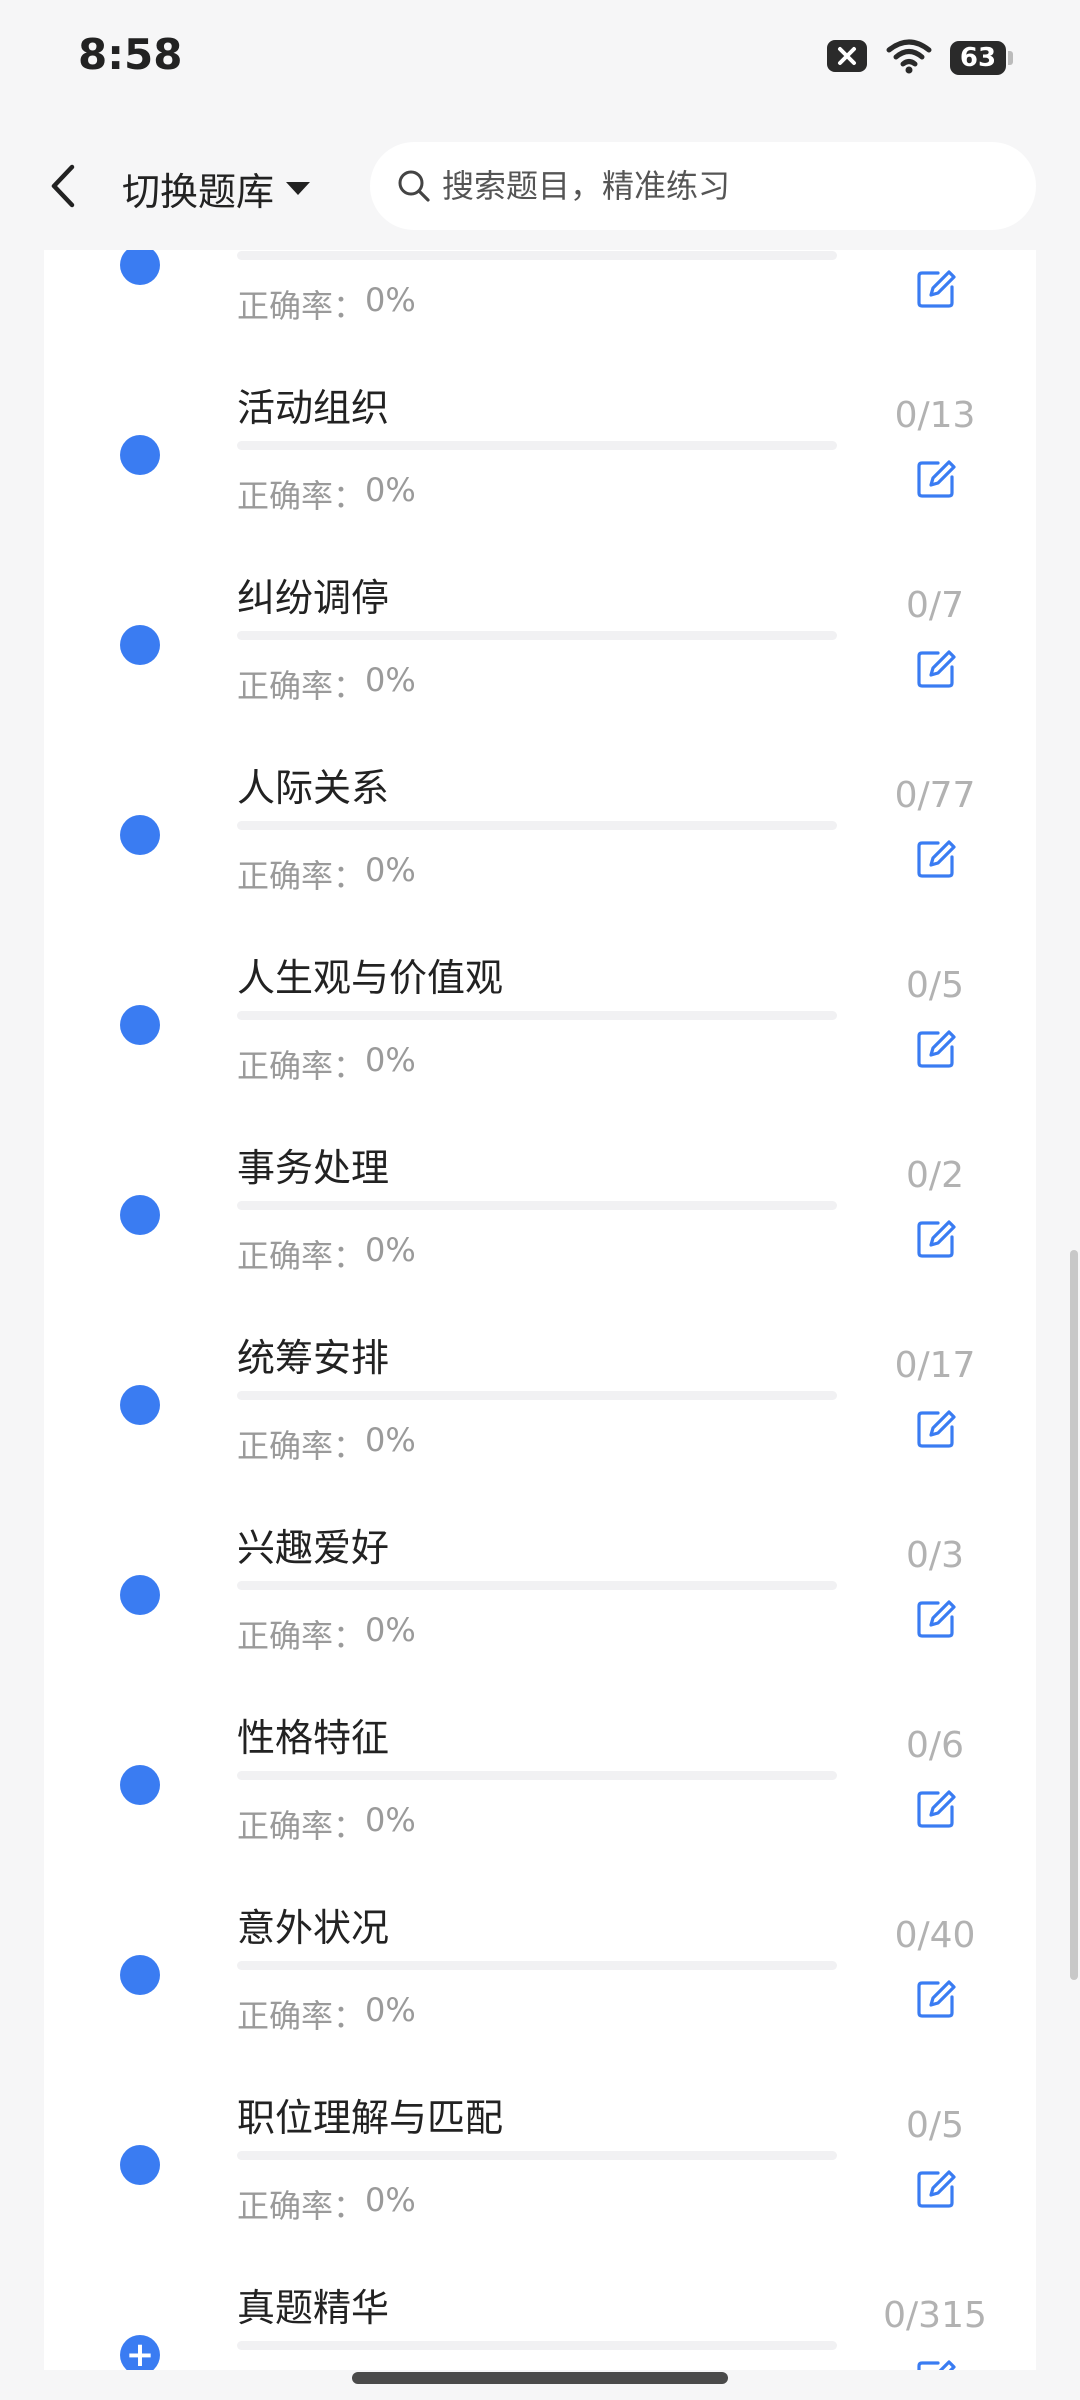 The height and width of the screenshot is (2400, 1080). I want to click on status-bar: 8:58 63, so click(540, 60).